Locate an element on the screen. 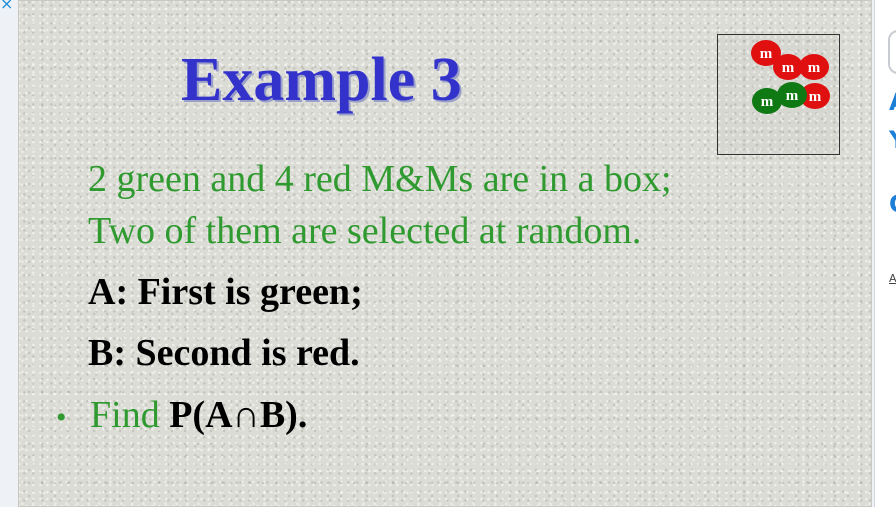 Image resolution: width=896 pixels, height=507 pixels. problem-line-2: Two of them are selected at random. is located at coordinates (365, 231).